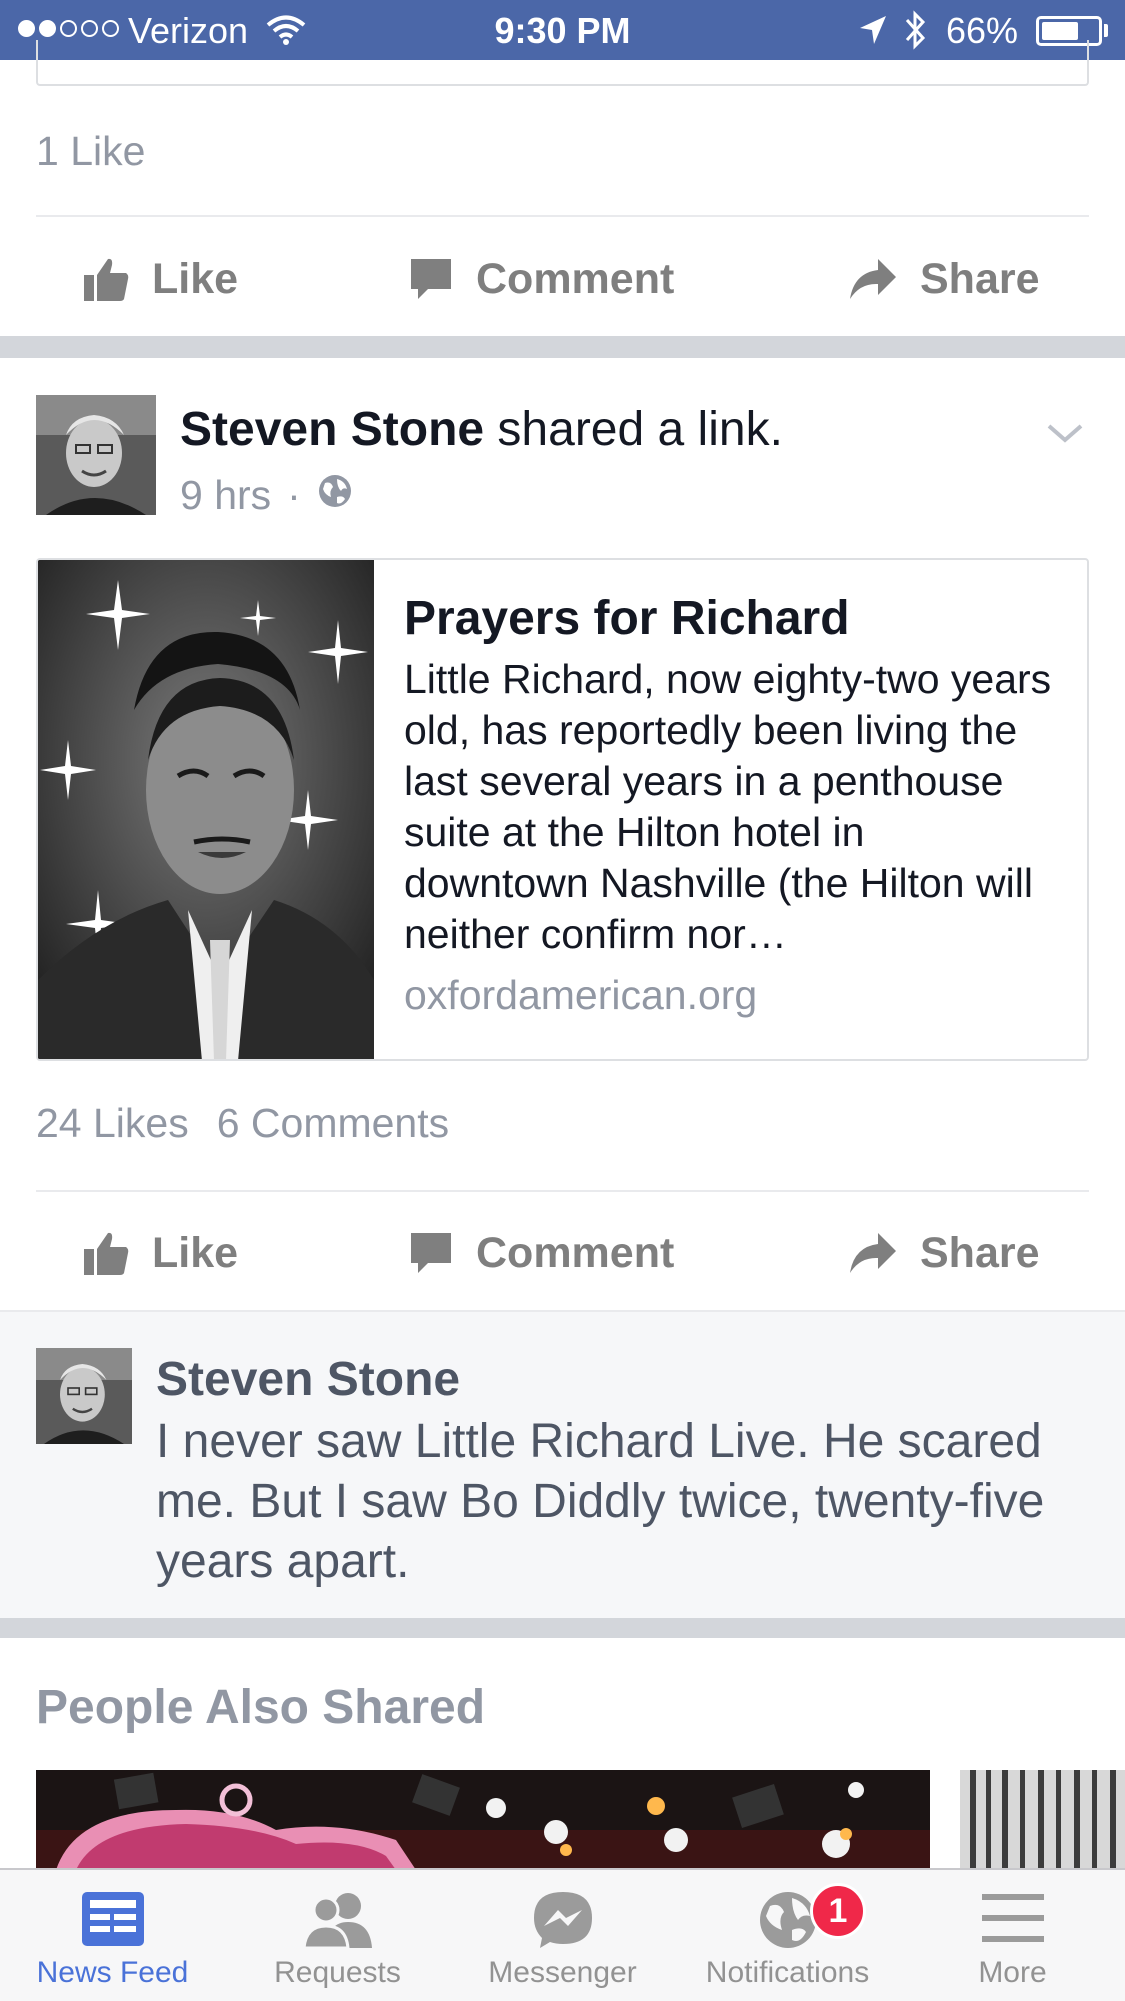 Image resolution: width=1125 pixels, height=2001 pixels. Describe the element at coordinates (1012, 1972) in the screenshot. I see `tab-label: More` at that location.